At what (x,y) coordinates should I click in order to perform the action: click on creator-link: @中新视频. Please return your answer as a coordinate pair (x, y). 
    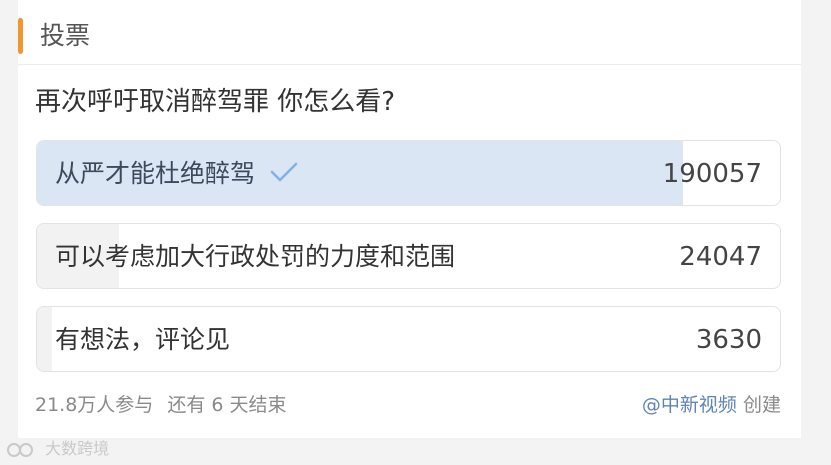
    Looking at the image, I should click on (689, 405).